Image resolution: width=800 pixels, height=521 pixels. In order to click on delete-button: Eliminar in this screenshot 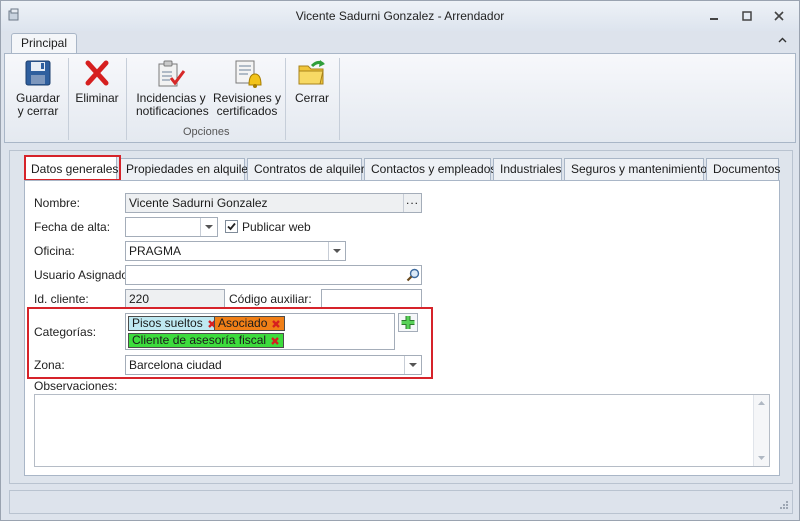, I will do `click(97, 81)`.